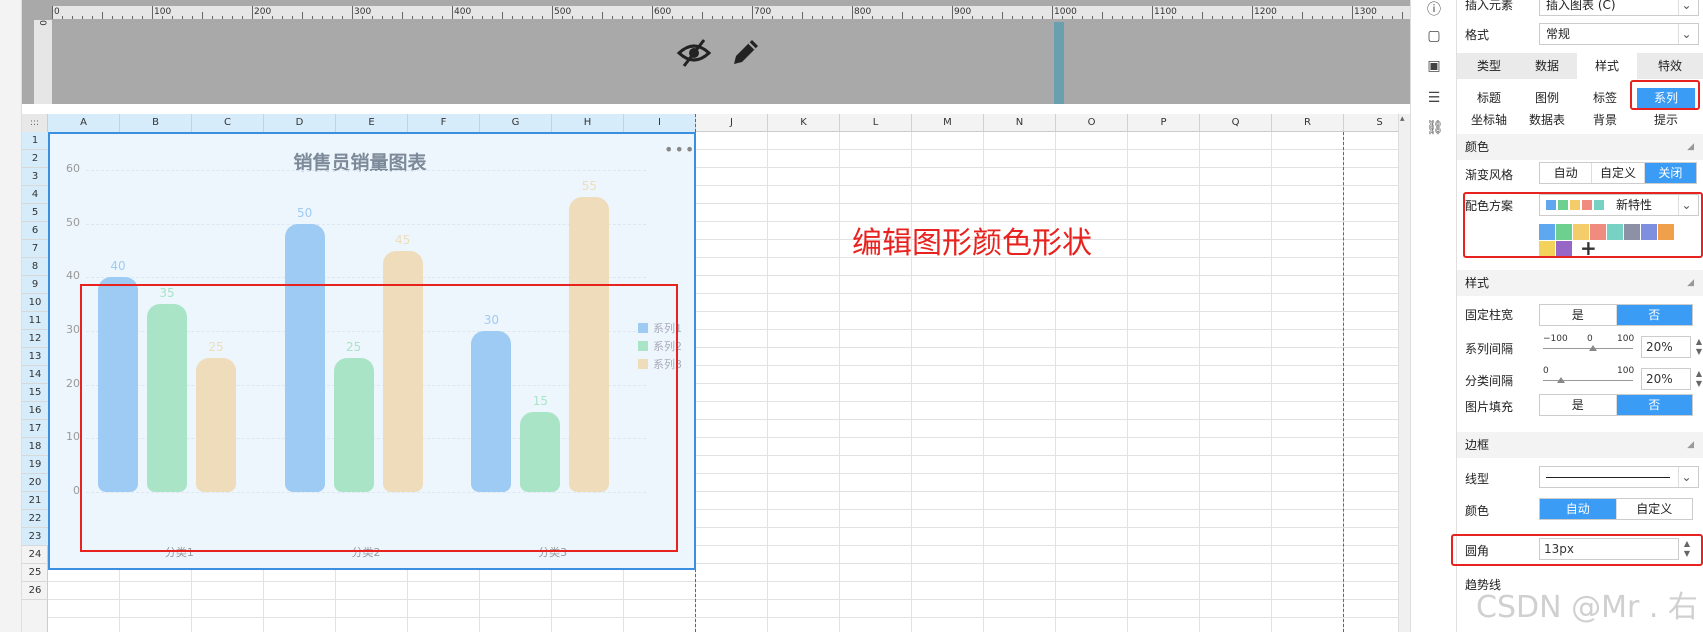 This screenshot has width=1703, height=632. What do you see at coordinates (1654, 405) in the screenshot?
I see `image-fill-no: 否` at bounding box center [1654, 405].